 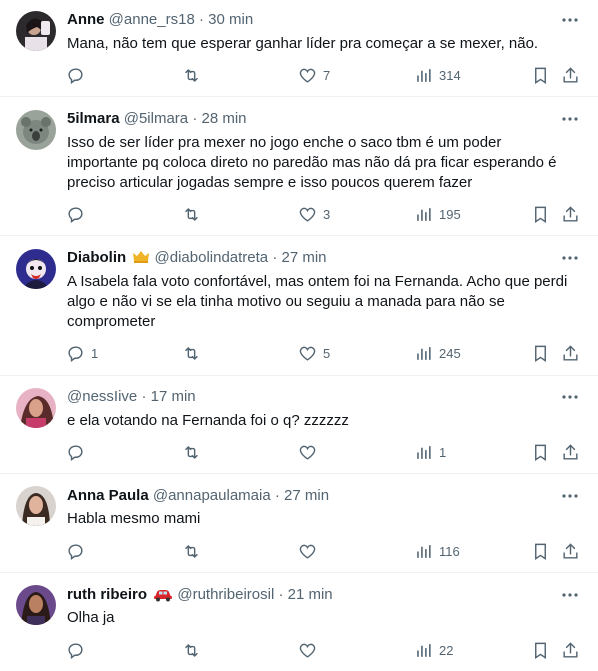 I want to click on tweet-header: Diabolin @diabolindatreta · 27 min, so click(x=197, y=258).